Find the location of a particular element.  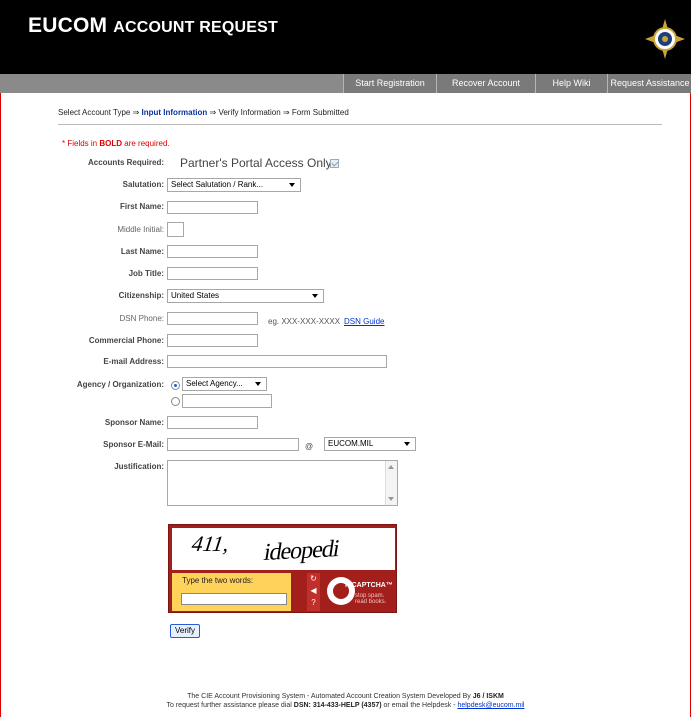

captcha-type-box: Type the two words: is located at coordinates (231, 592).